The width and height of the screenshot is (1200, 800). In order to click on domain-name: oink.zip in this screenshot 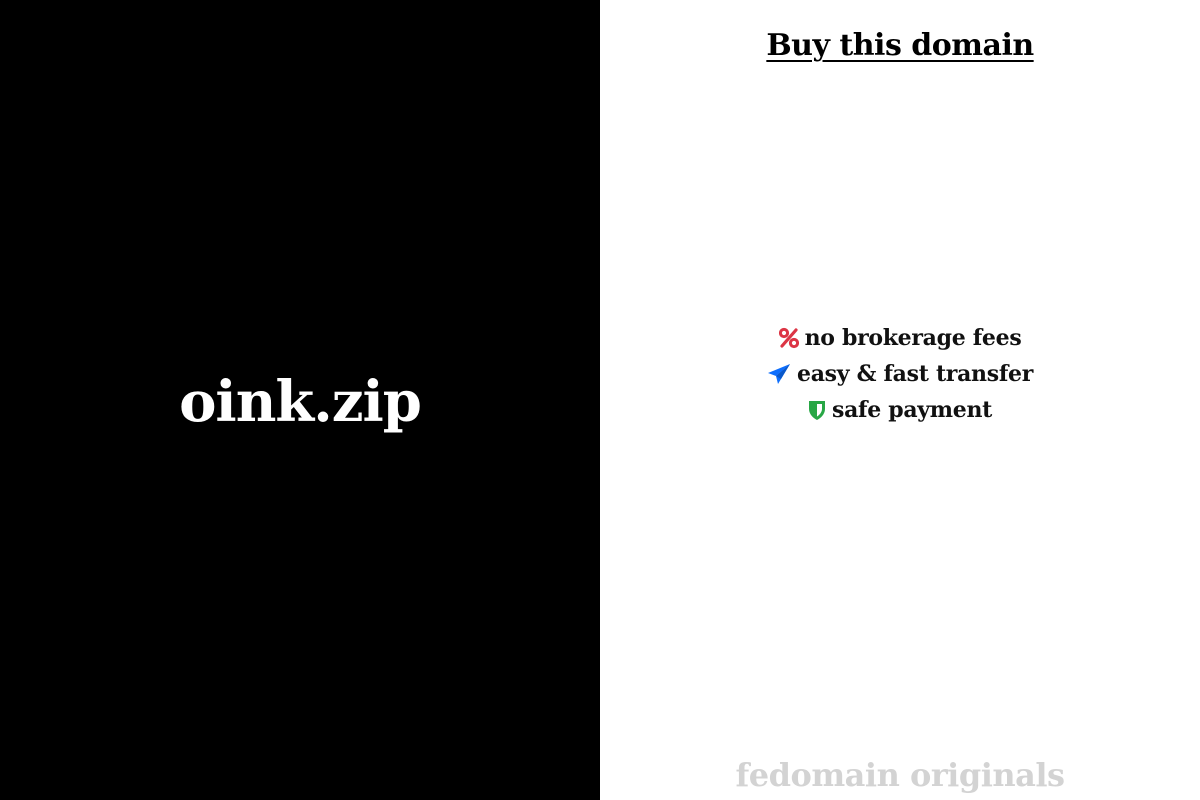, I will do `click(300, 402)`.